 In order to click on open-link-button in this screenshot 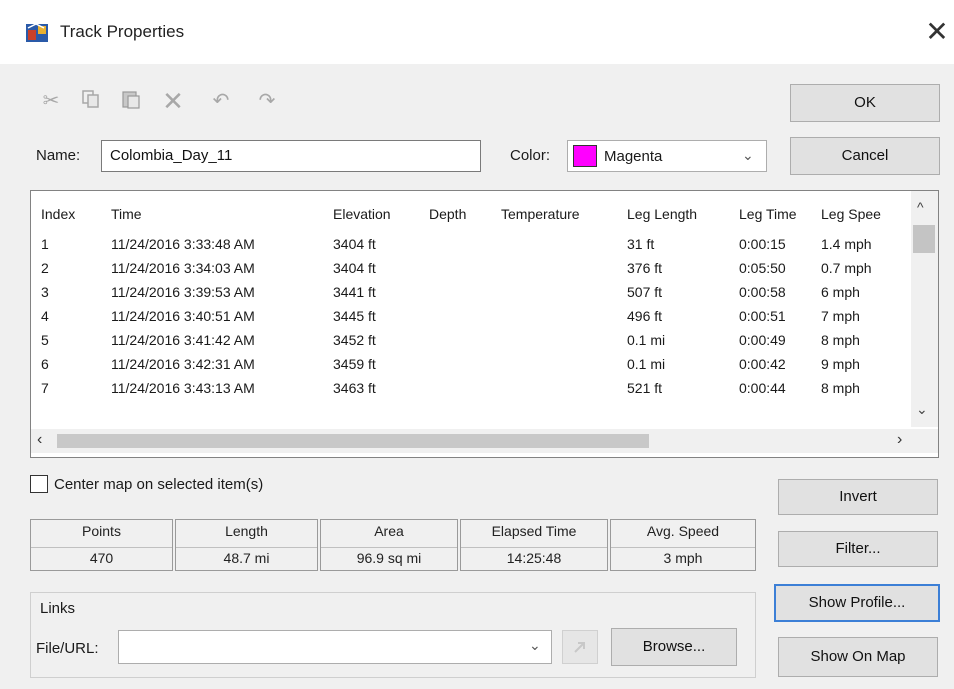, I will do `click(580, 647)`.